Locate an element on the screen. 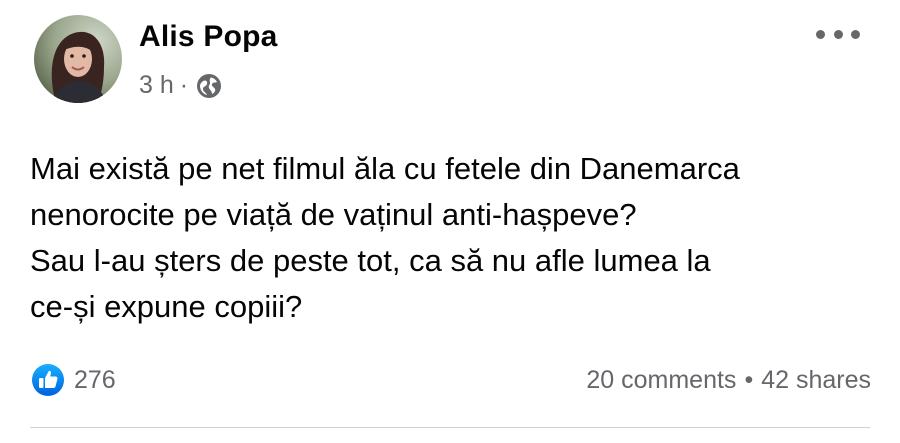 This screenshot has width=900, height=443. author-name: Alis Popa is located at coordinates (208, 37).